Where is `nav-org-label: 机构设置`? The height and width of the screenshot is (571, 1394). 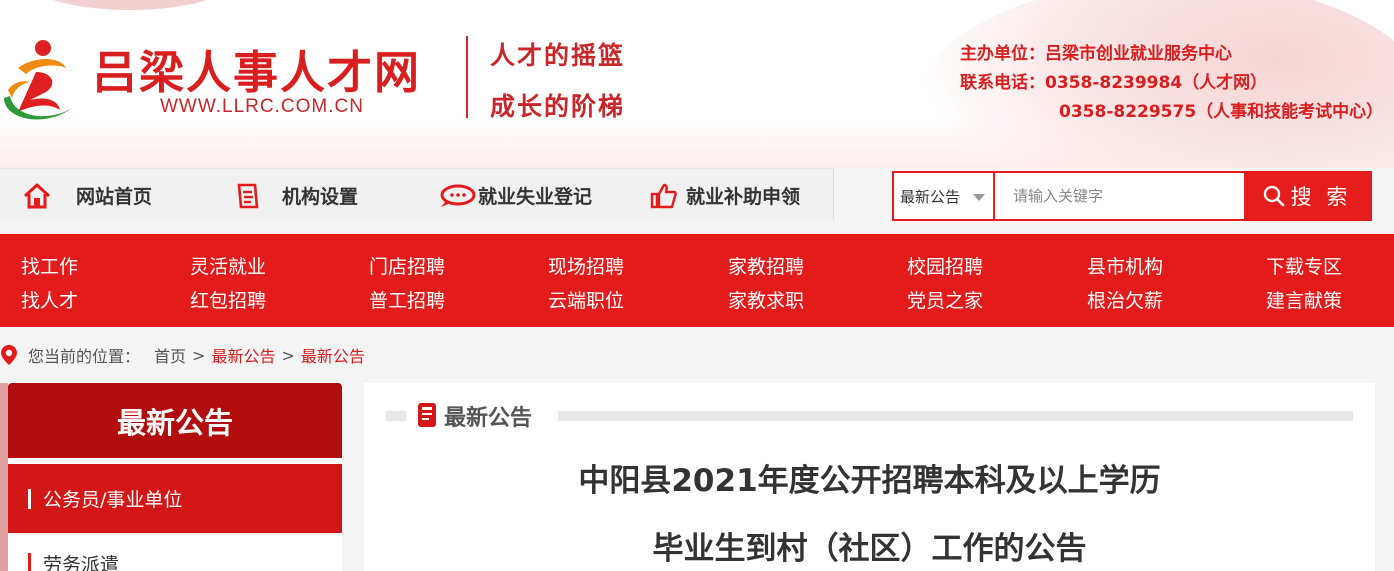 nav-org-label: 机构设置 is located at coordinates (320, 197).